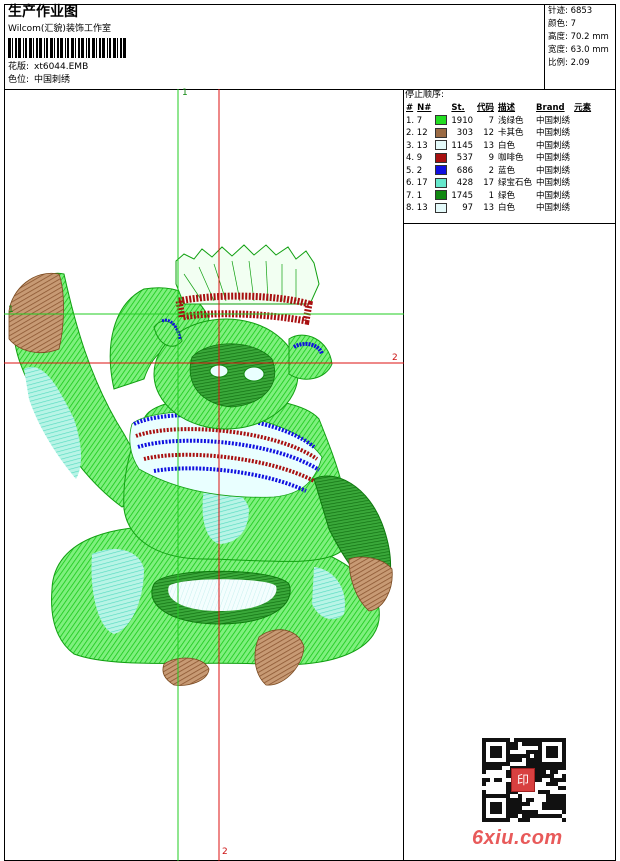  Describe the element at coordinates (491, 120) in the screenshot. I see `row-code: 7` at that location.